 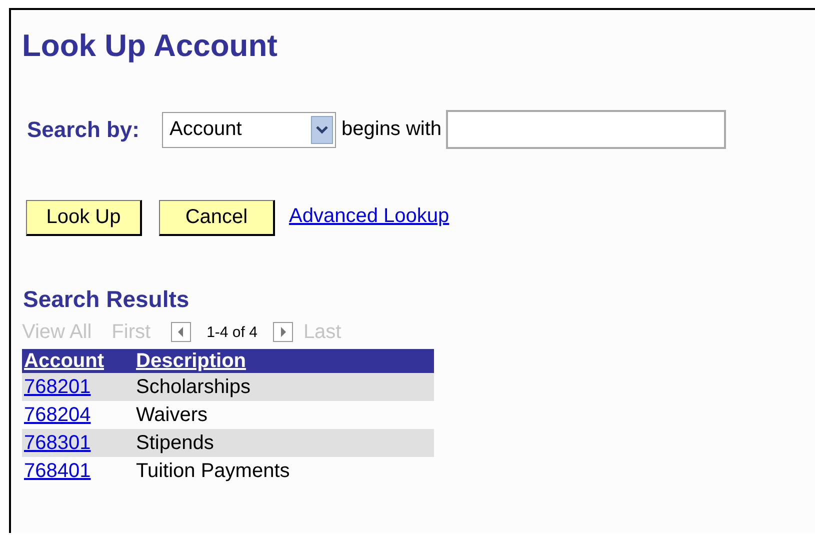 What do you see at coordinates (213, 471) in the screenshot?
I see `table-cell: Tuition Payments` at bounding box center [213, 471].